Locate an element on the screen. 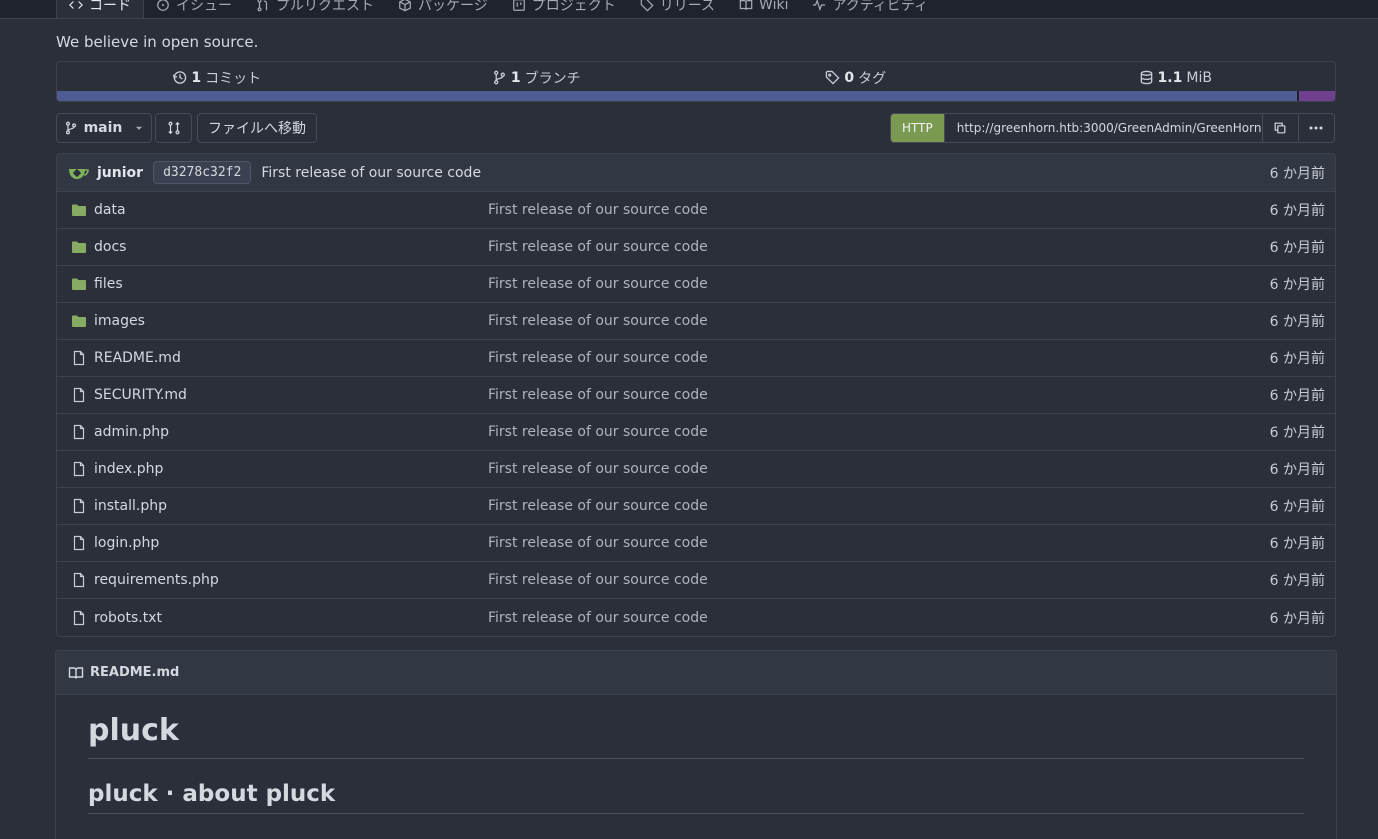 This screenshot has height=839, width=1378. tab-2: プルリクエスト is located at coordinates (315, 9).